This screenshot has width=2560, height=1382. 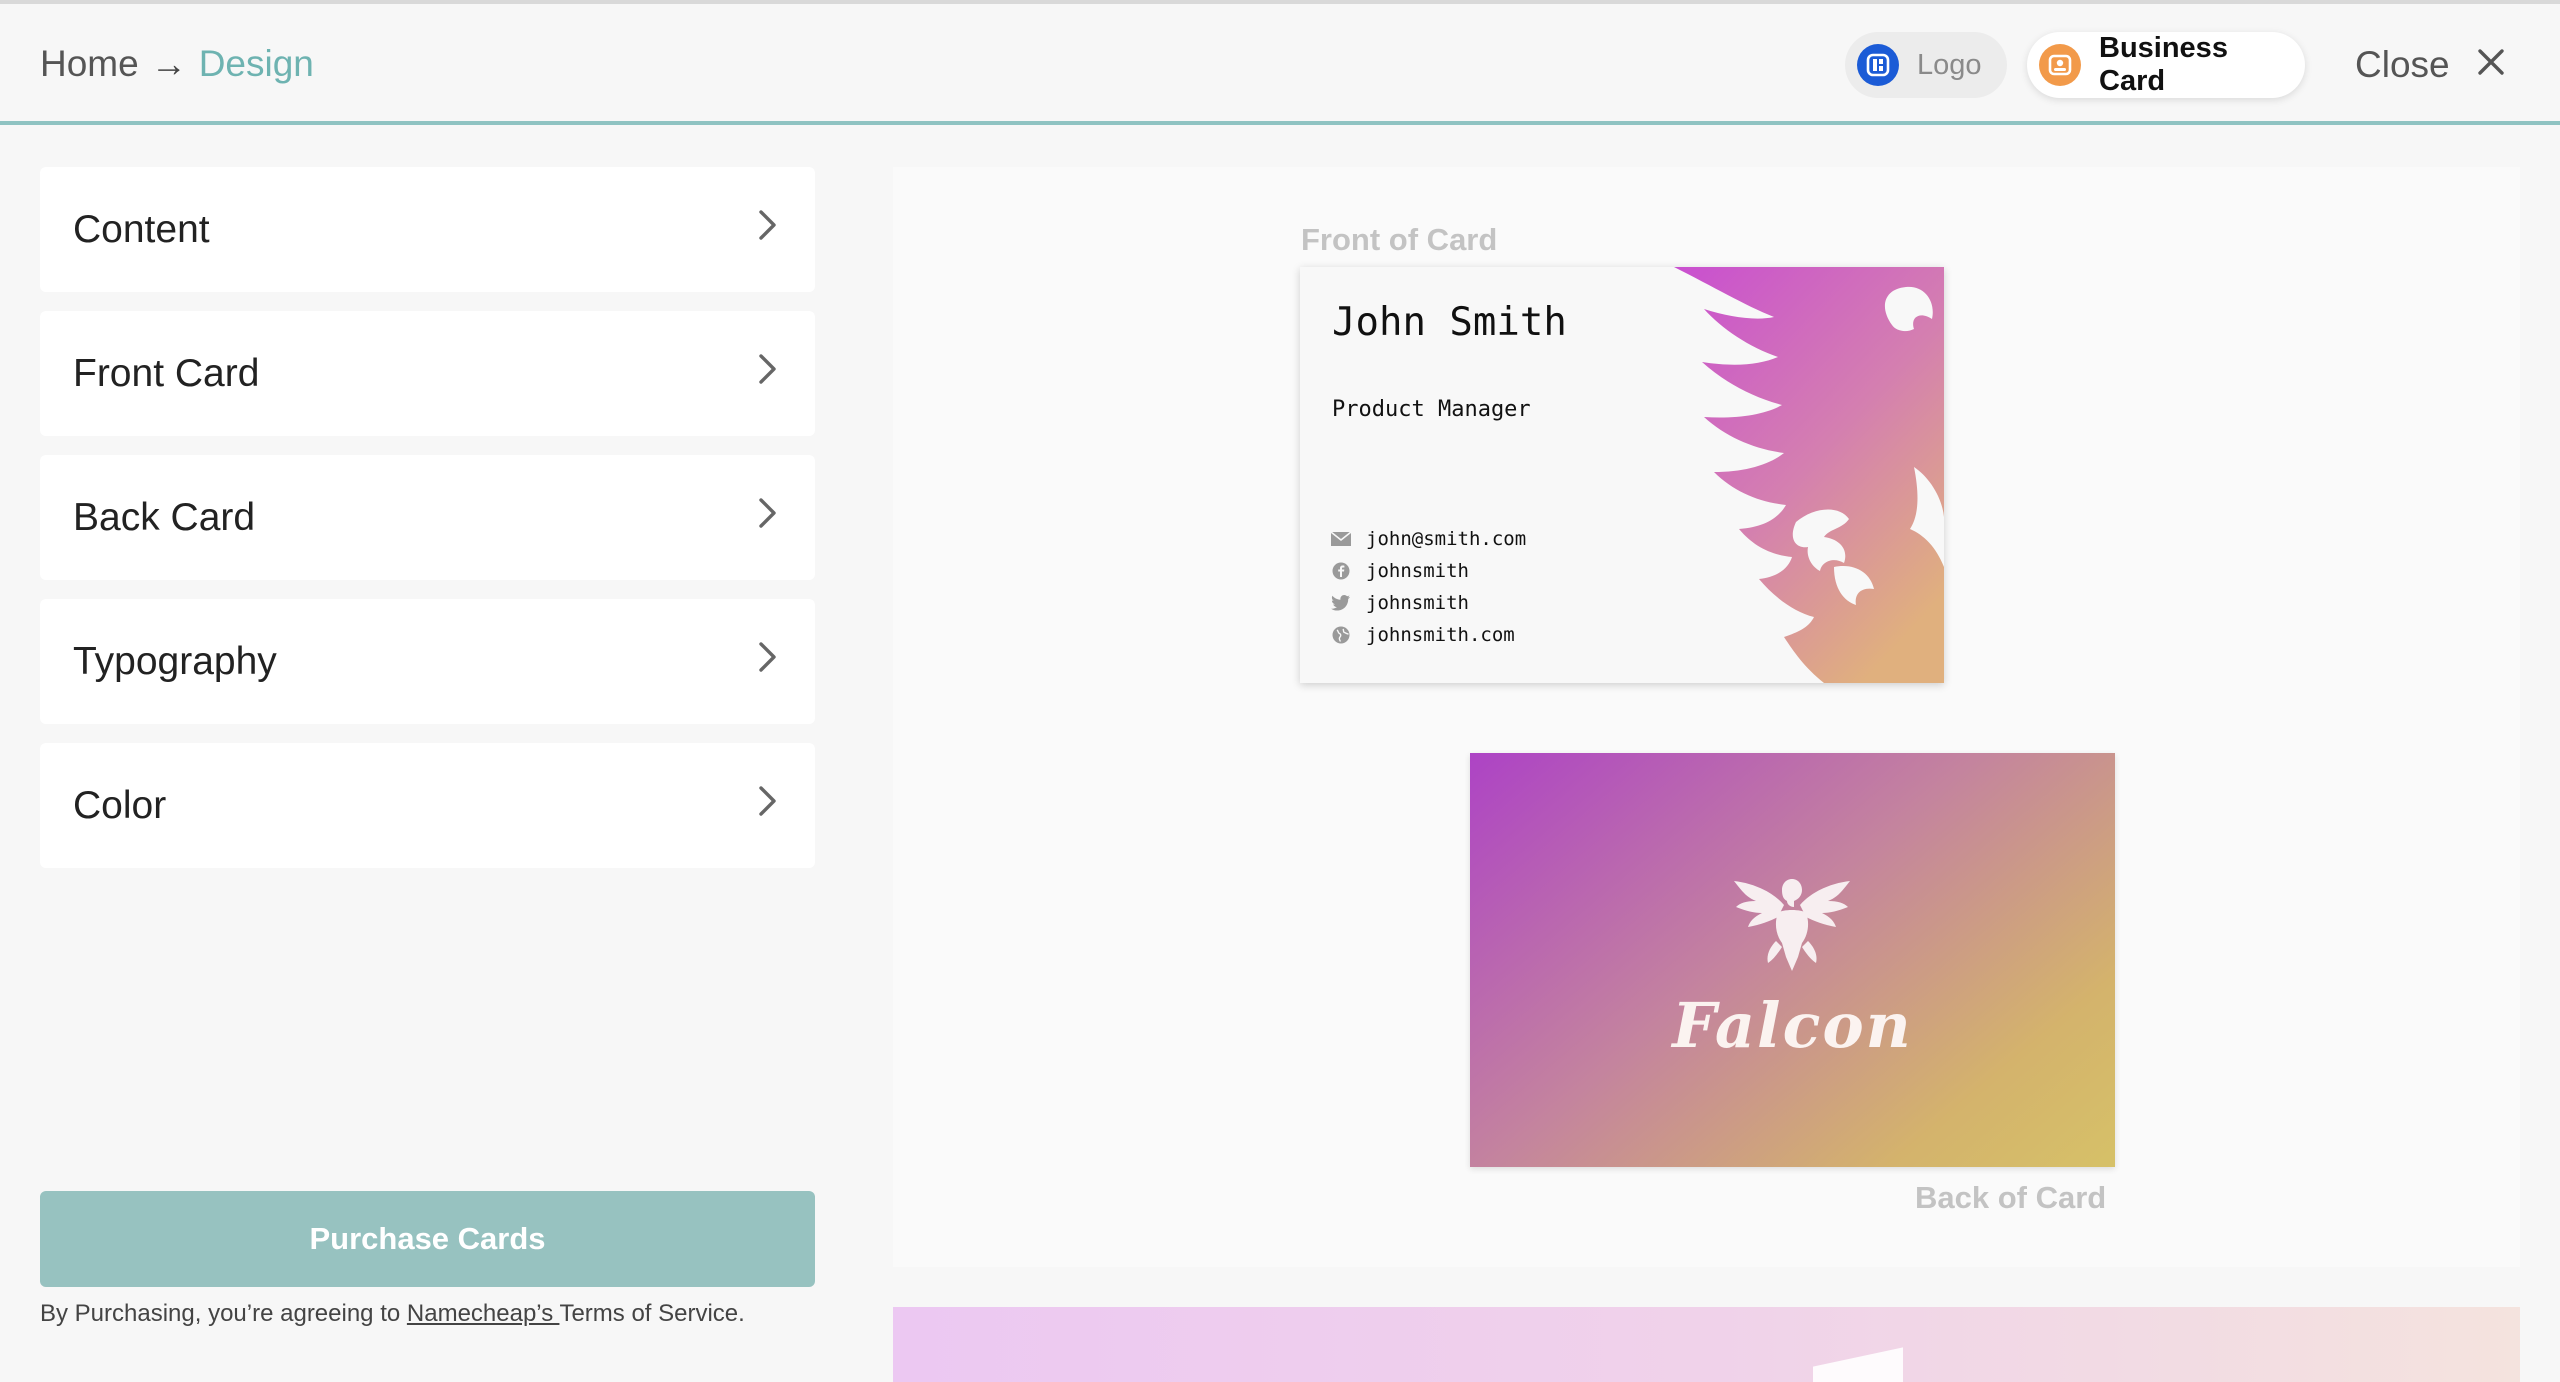 What do you see at coordinates (120, 805) in the screenshot?
I see `sidebar-item-label: Color` at bounding box center [120, 805].